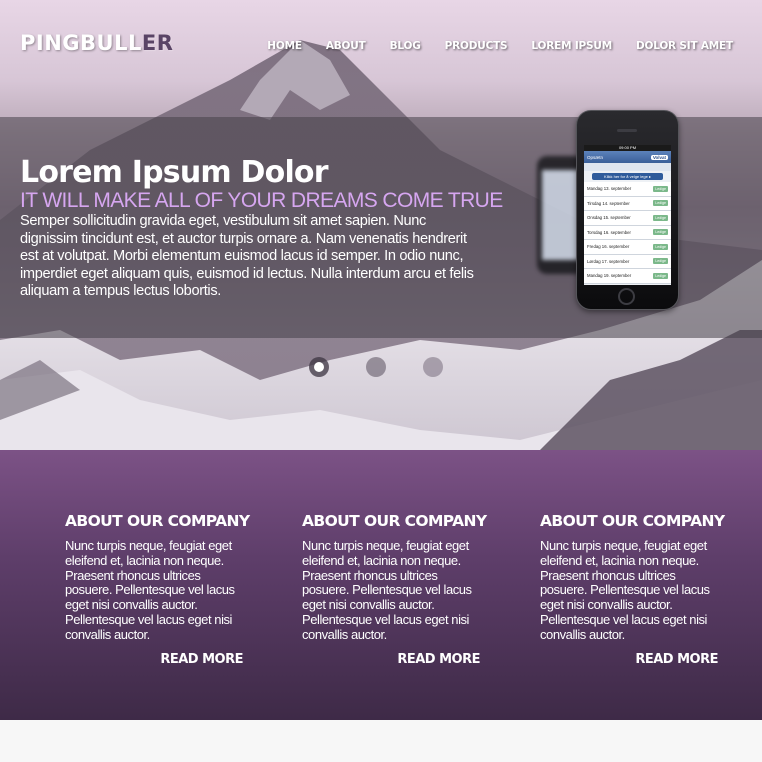  What do you see at coordinates (627, 176) in the screenshot?
I see `phone-cta-button: Klikk her for å velge lege ▸` at bounding box center [627, 176].